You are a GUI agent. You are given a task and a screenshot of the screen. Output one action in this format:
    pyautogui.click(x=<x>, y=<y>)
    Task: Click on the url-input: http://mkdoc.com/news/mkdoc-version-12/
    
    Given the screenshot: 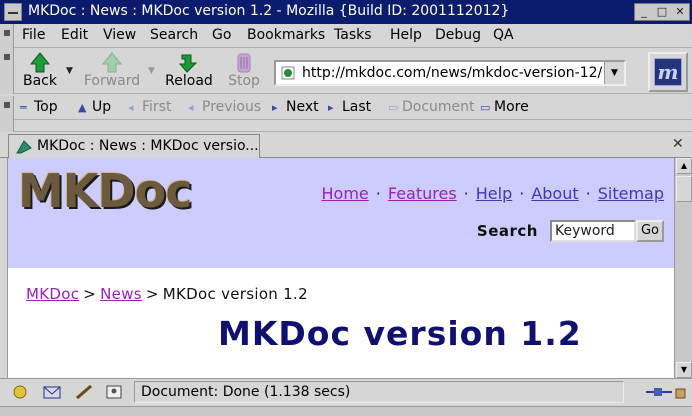 What is the action you would take?
    pyautogui.click(x=452, y=73)
    